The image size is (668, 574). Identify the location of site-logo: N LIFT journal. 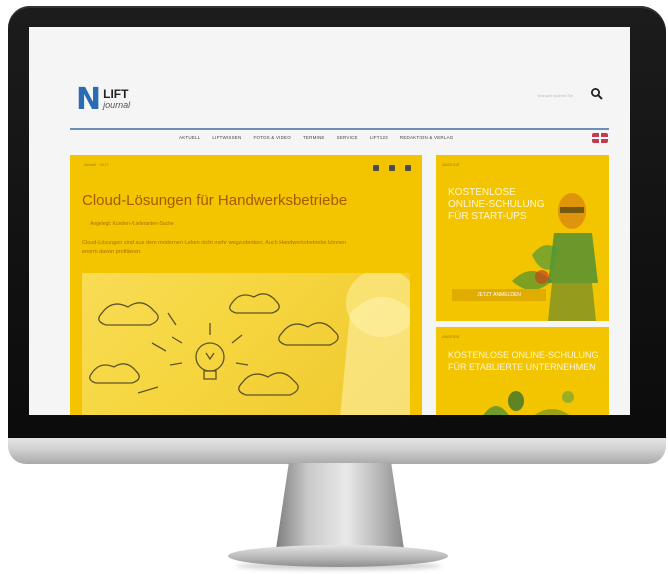
(103, 100).